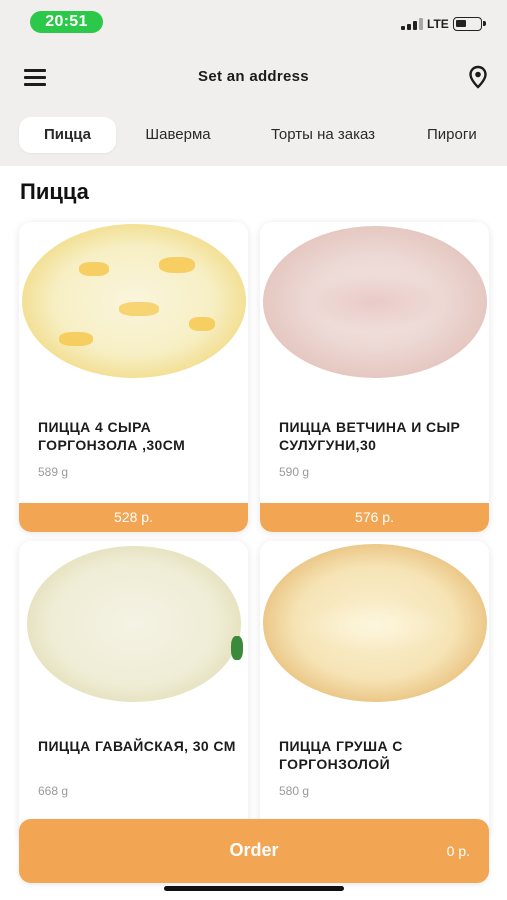 This screenshot has height=900, width=507. Describe the element at coordinates (294, 472) in the screenshot. I see `product-weight: 590 g` at that location.